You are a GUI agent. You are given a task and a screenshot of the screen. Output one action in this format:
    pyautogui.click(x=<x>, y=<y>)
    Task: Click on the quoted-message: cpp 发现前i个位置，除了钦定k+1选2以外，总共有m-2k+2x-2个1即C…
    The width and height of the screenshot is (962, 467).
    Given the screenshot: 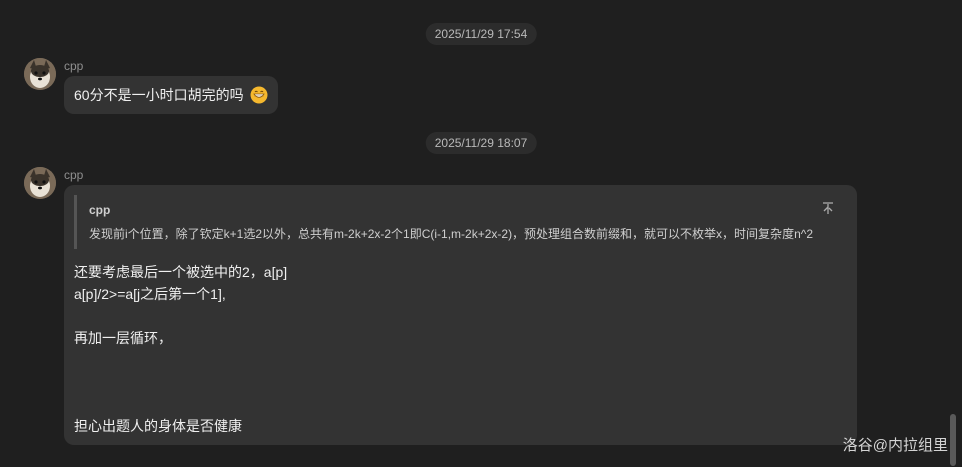 What is the action you would take?
    pyautogui.click(x=460, y=222)
    